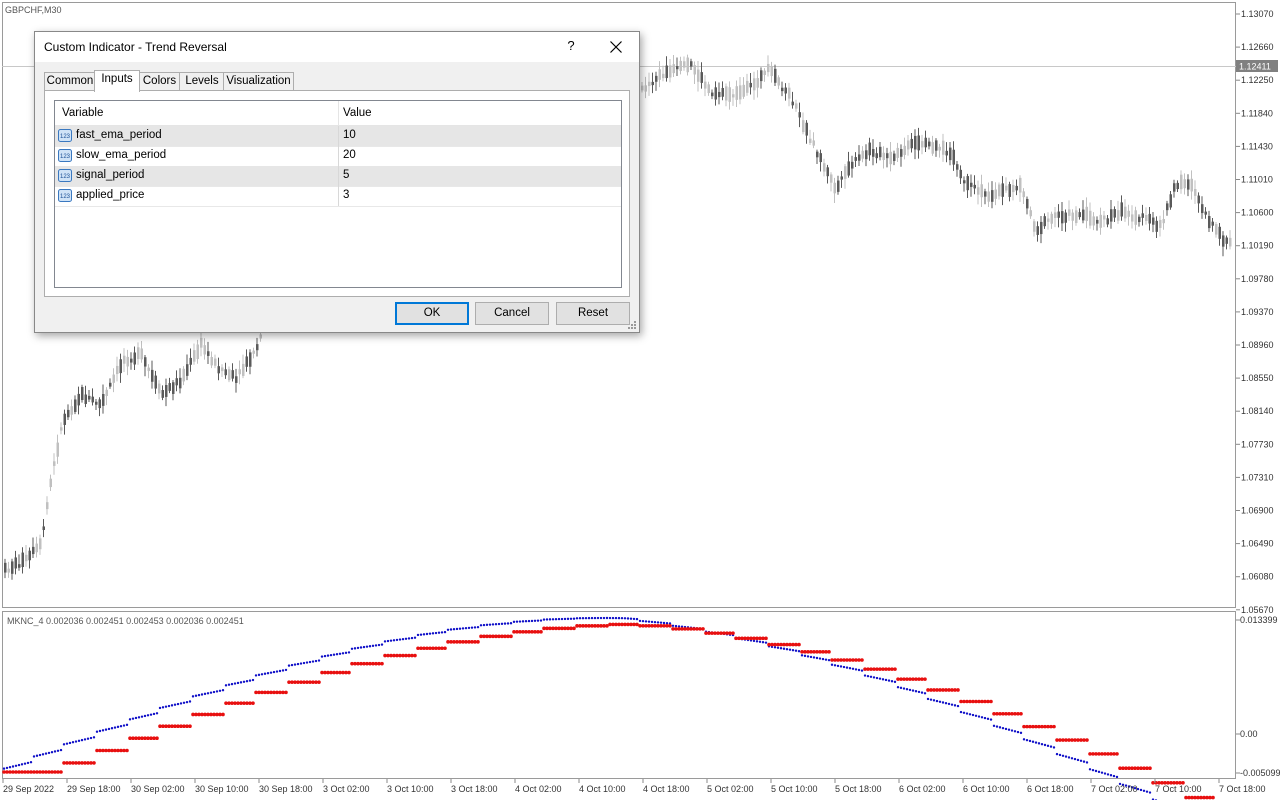 The width and height of the screenshot is (1280, 800). I want to click on column-value: Value, so click(357, 113).